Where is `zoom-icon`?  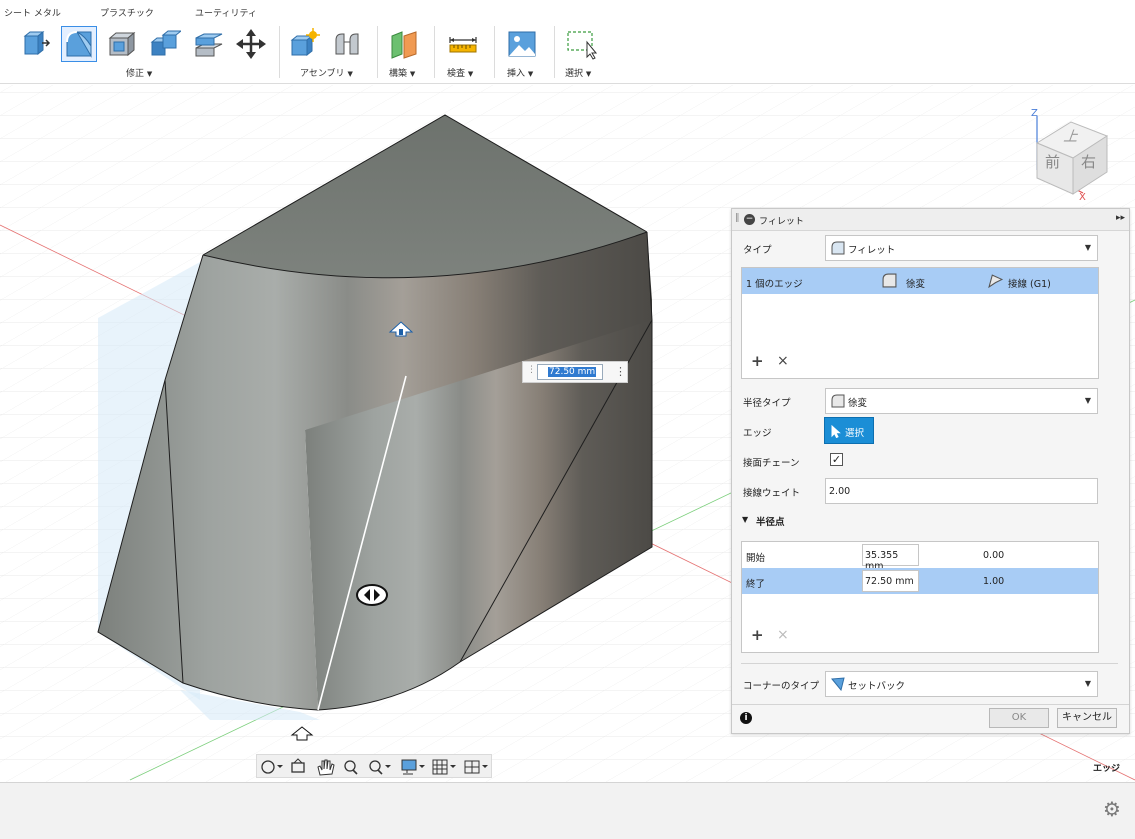
zoom-icon is located at coordinates (351, 767).